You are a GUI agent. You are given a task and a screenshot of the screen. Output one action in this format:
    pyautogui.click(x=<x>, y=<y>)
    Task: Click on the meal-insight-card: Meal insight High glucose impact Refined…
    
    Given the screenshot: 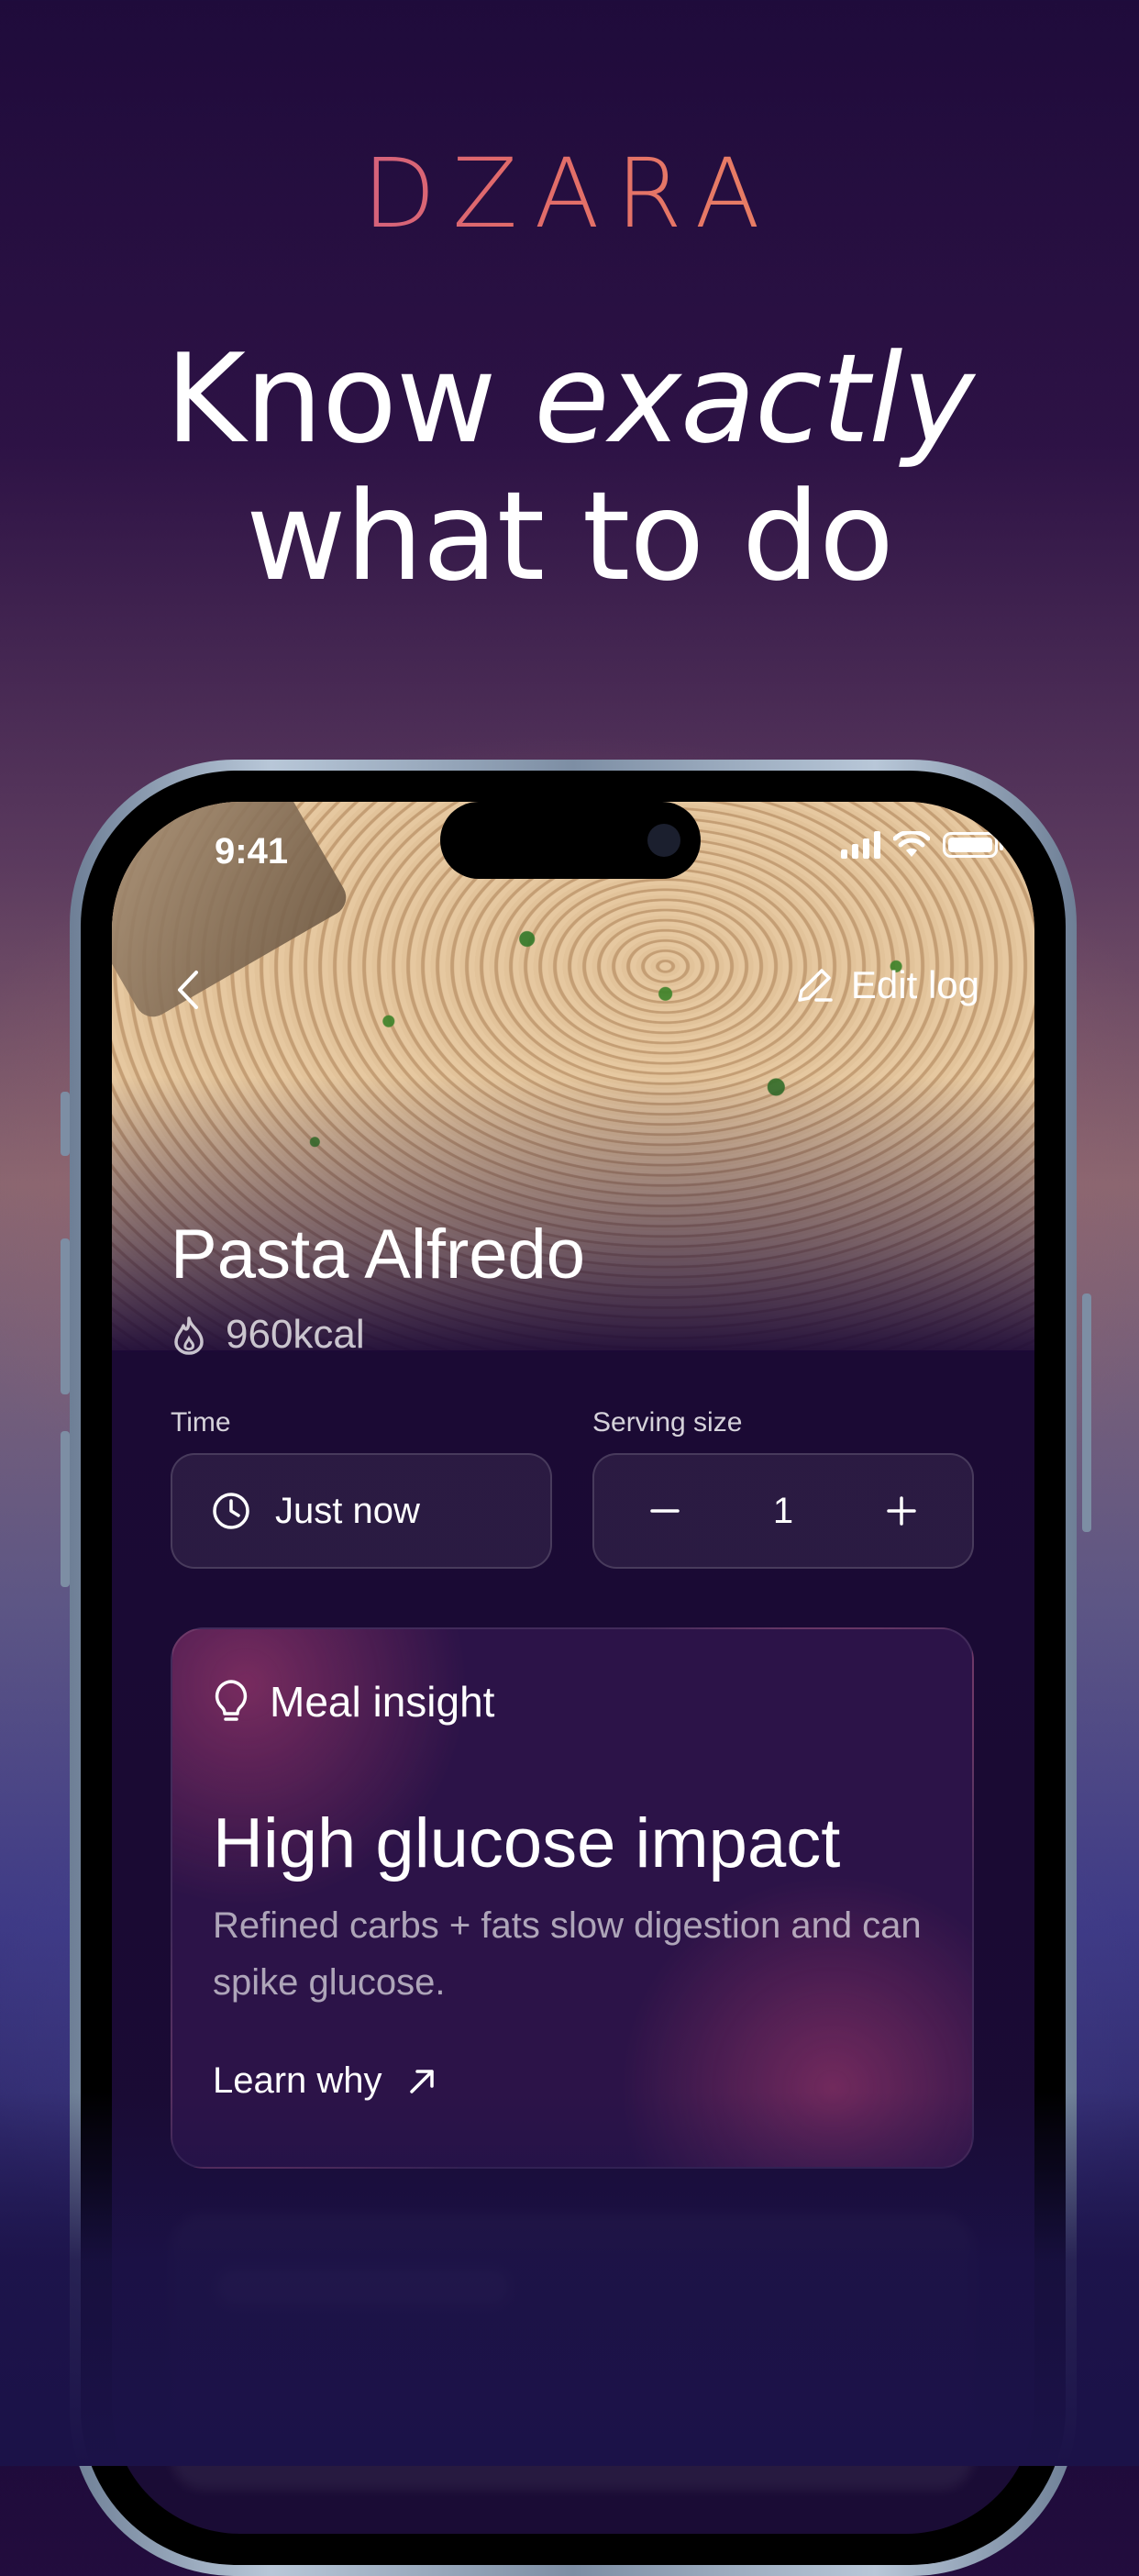 What is the action you would take?
    pyautogui.click(x=572, y=1898)
    